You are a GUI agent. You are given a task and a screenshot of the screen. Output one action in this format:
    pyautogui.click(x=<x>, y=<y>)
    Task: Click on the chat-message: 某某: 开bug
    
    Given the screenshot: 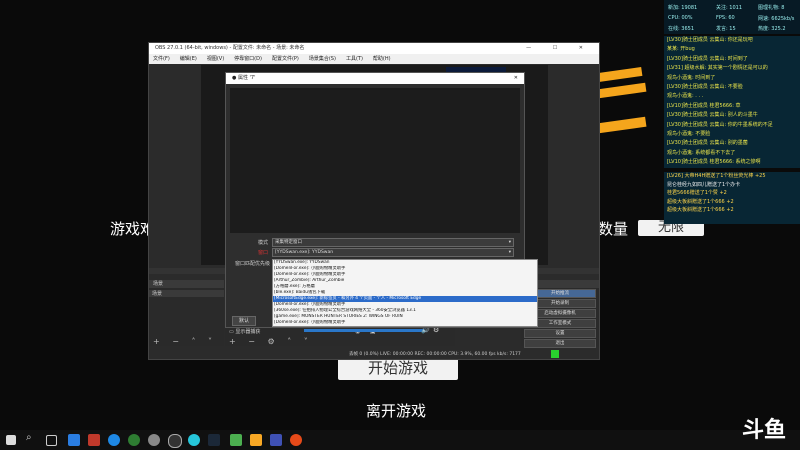 What is the action you would take?
    pyautogui.click(x=681, y=49)
    